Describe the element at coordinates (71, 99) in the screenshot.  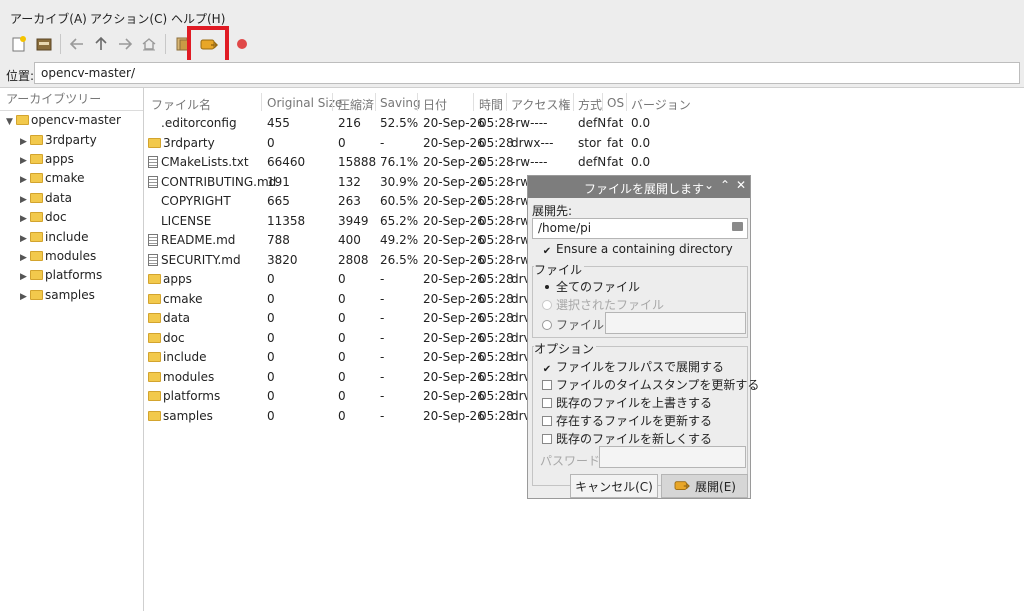
I see `archive-tree-header: アーカイブツリー` at that location.